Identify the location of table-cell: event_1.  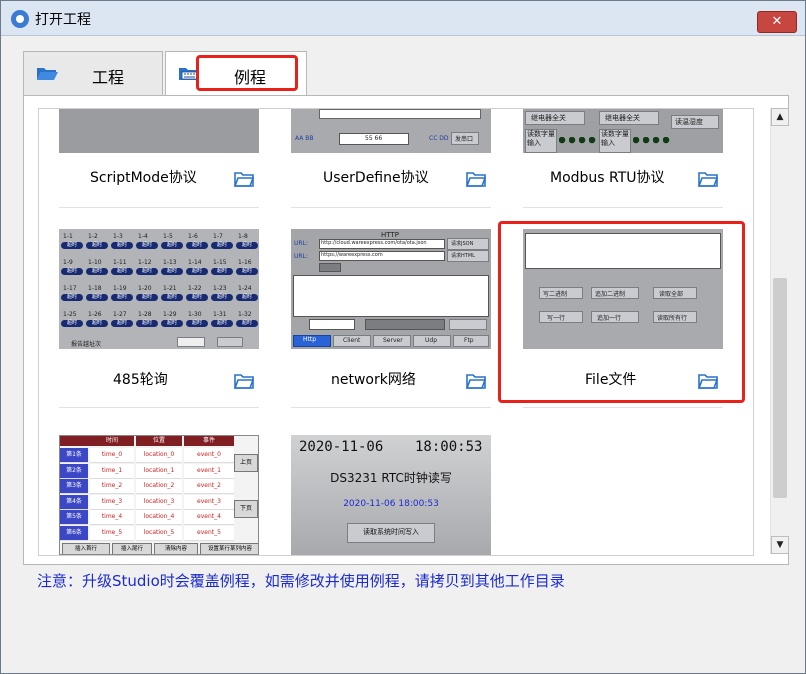
(209, 471).